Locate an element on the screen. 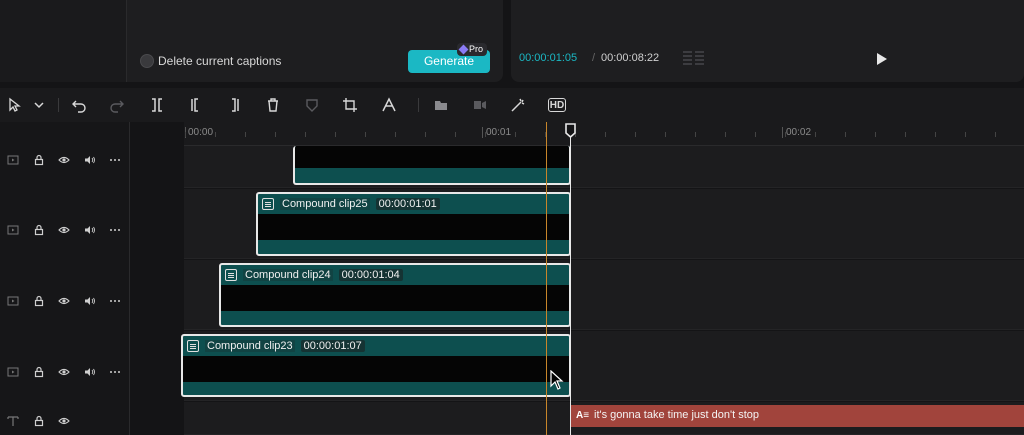 The image size is (1024, 435). video-clip: Compound clip24 00:00:01:04 is located at coordinates (395, 295).